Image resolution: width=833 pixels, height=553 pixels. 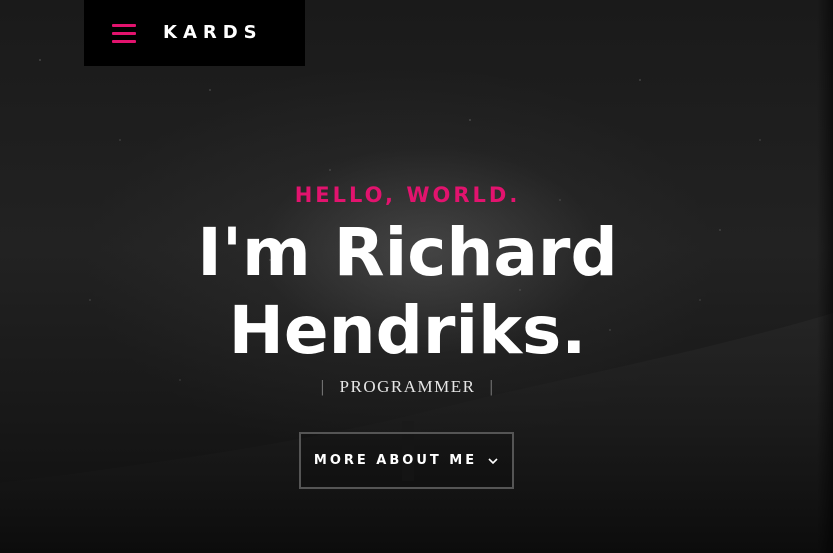 I want to click on hero-name-line-2: Hendriks., so click(x=407, y=330).